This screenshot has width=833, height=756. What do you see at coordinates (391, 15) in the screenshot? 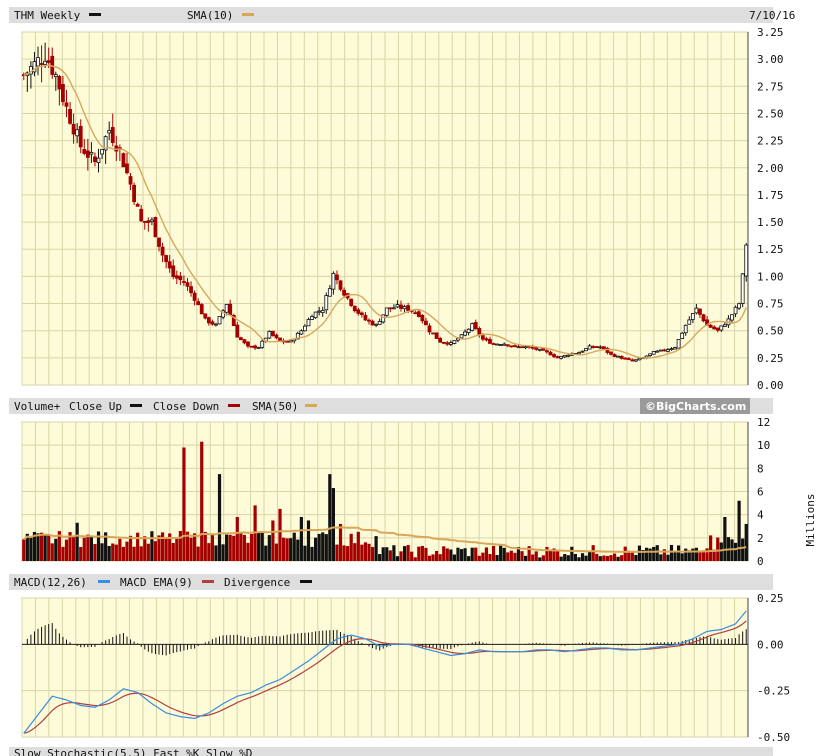
I see `price-header-bar` at bounding box center [391, 15].